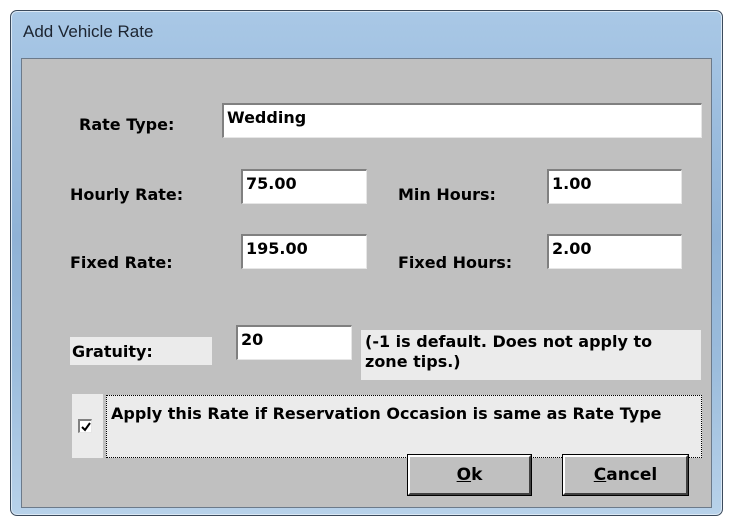  I want to click on hourly-rate-label: Hourly Rate:, so click(127, 194).